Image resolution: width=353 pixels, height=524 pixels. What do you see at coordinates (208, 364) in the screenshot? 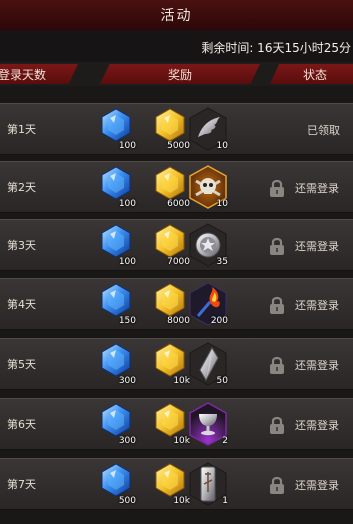
I see `item-reward: 50` at bounding box center [208, 364].